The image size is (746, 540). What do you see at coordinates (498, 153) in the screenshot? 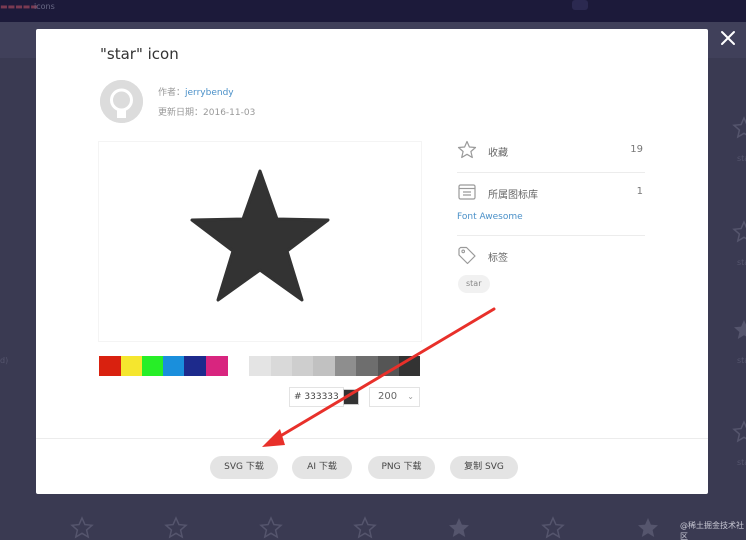
I see `favorites-label: 收藏` at bounding box center [498, 153].